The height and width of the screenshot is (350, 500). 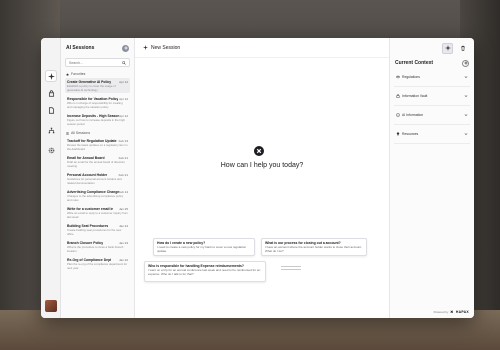 What do you see at coordinates (89, 82) in the screenshot?
I see `session-title: Create Generative AI Policy` at bounding box center [89, 82].